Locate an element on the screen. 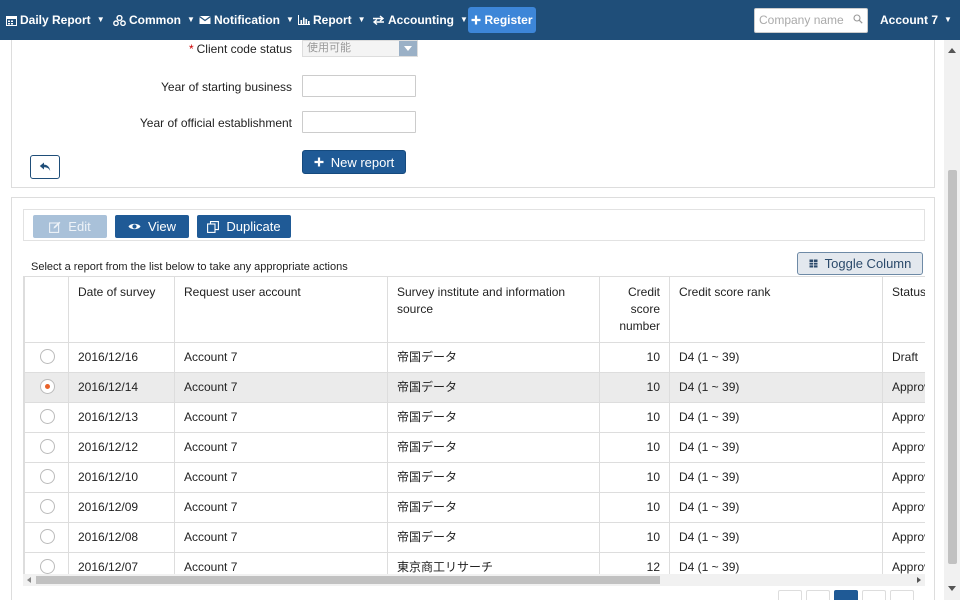 The image size is (960, 600). cell-date: 2016/12/08 is located at coordinates (121, 537).